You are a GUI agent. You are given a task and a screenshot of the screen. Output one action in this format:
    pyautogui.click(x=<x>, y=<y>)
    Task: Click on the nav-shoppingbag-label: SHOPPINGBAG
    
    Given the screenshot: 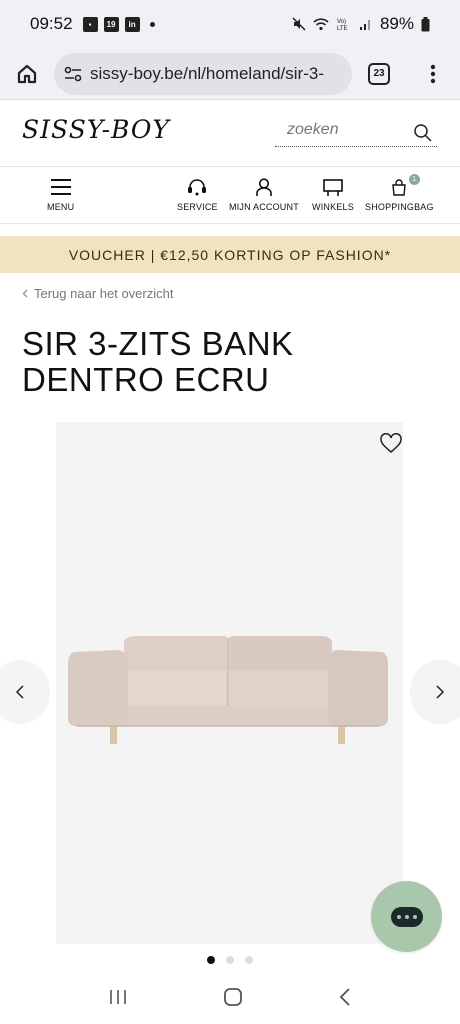 What is the action you would take?
    pyautogui.click(x=399, y=207)
    